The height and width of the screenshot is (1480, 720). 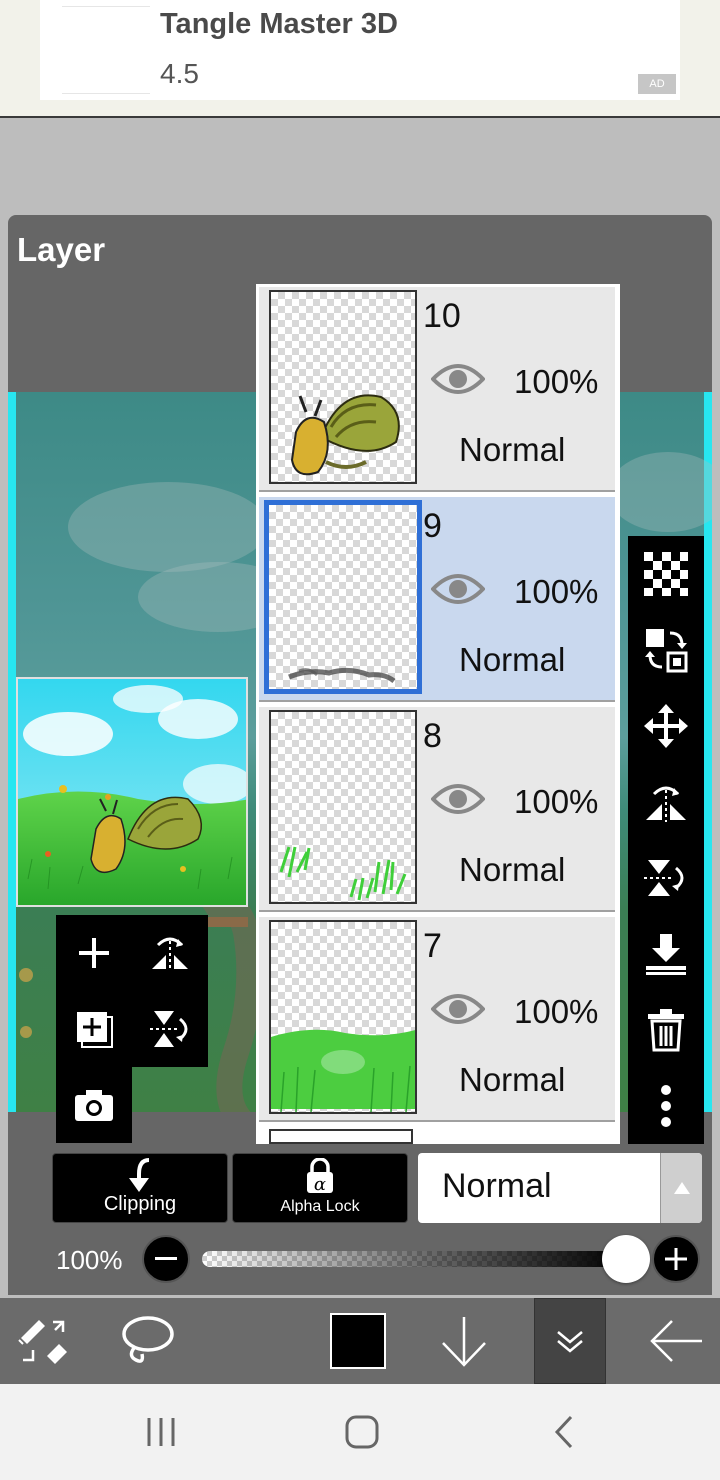 I want to click on transparency-button, so click(x=666, y=574).